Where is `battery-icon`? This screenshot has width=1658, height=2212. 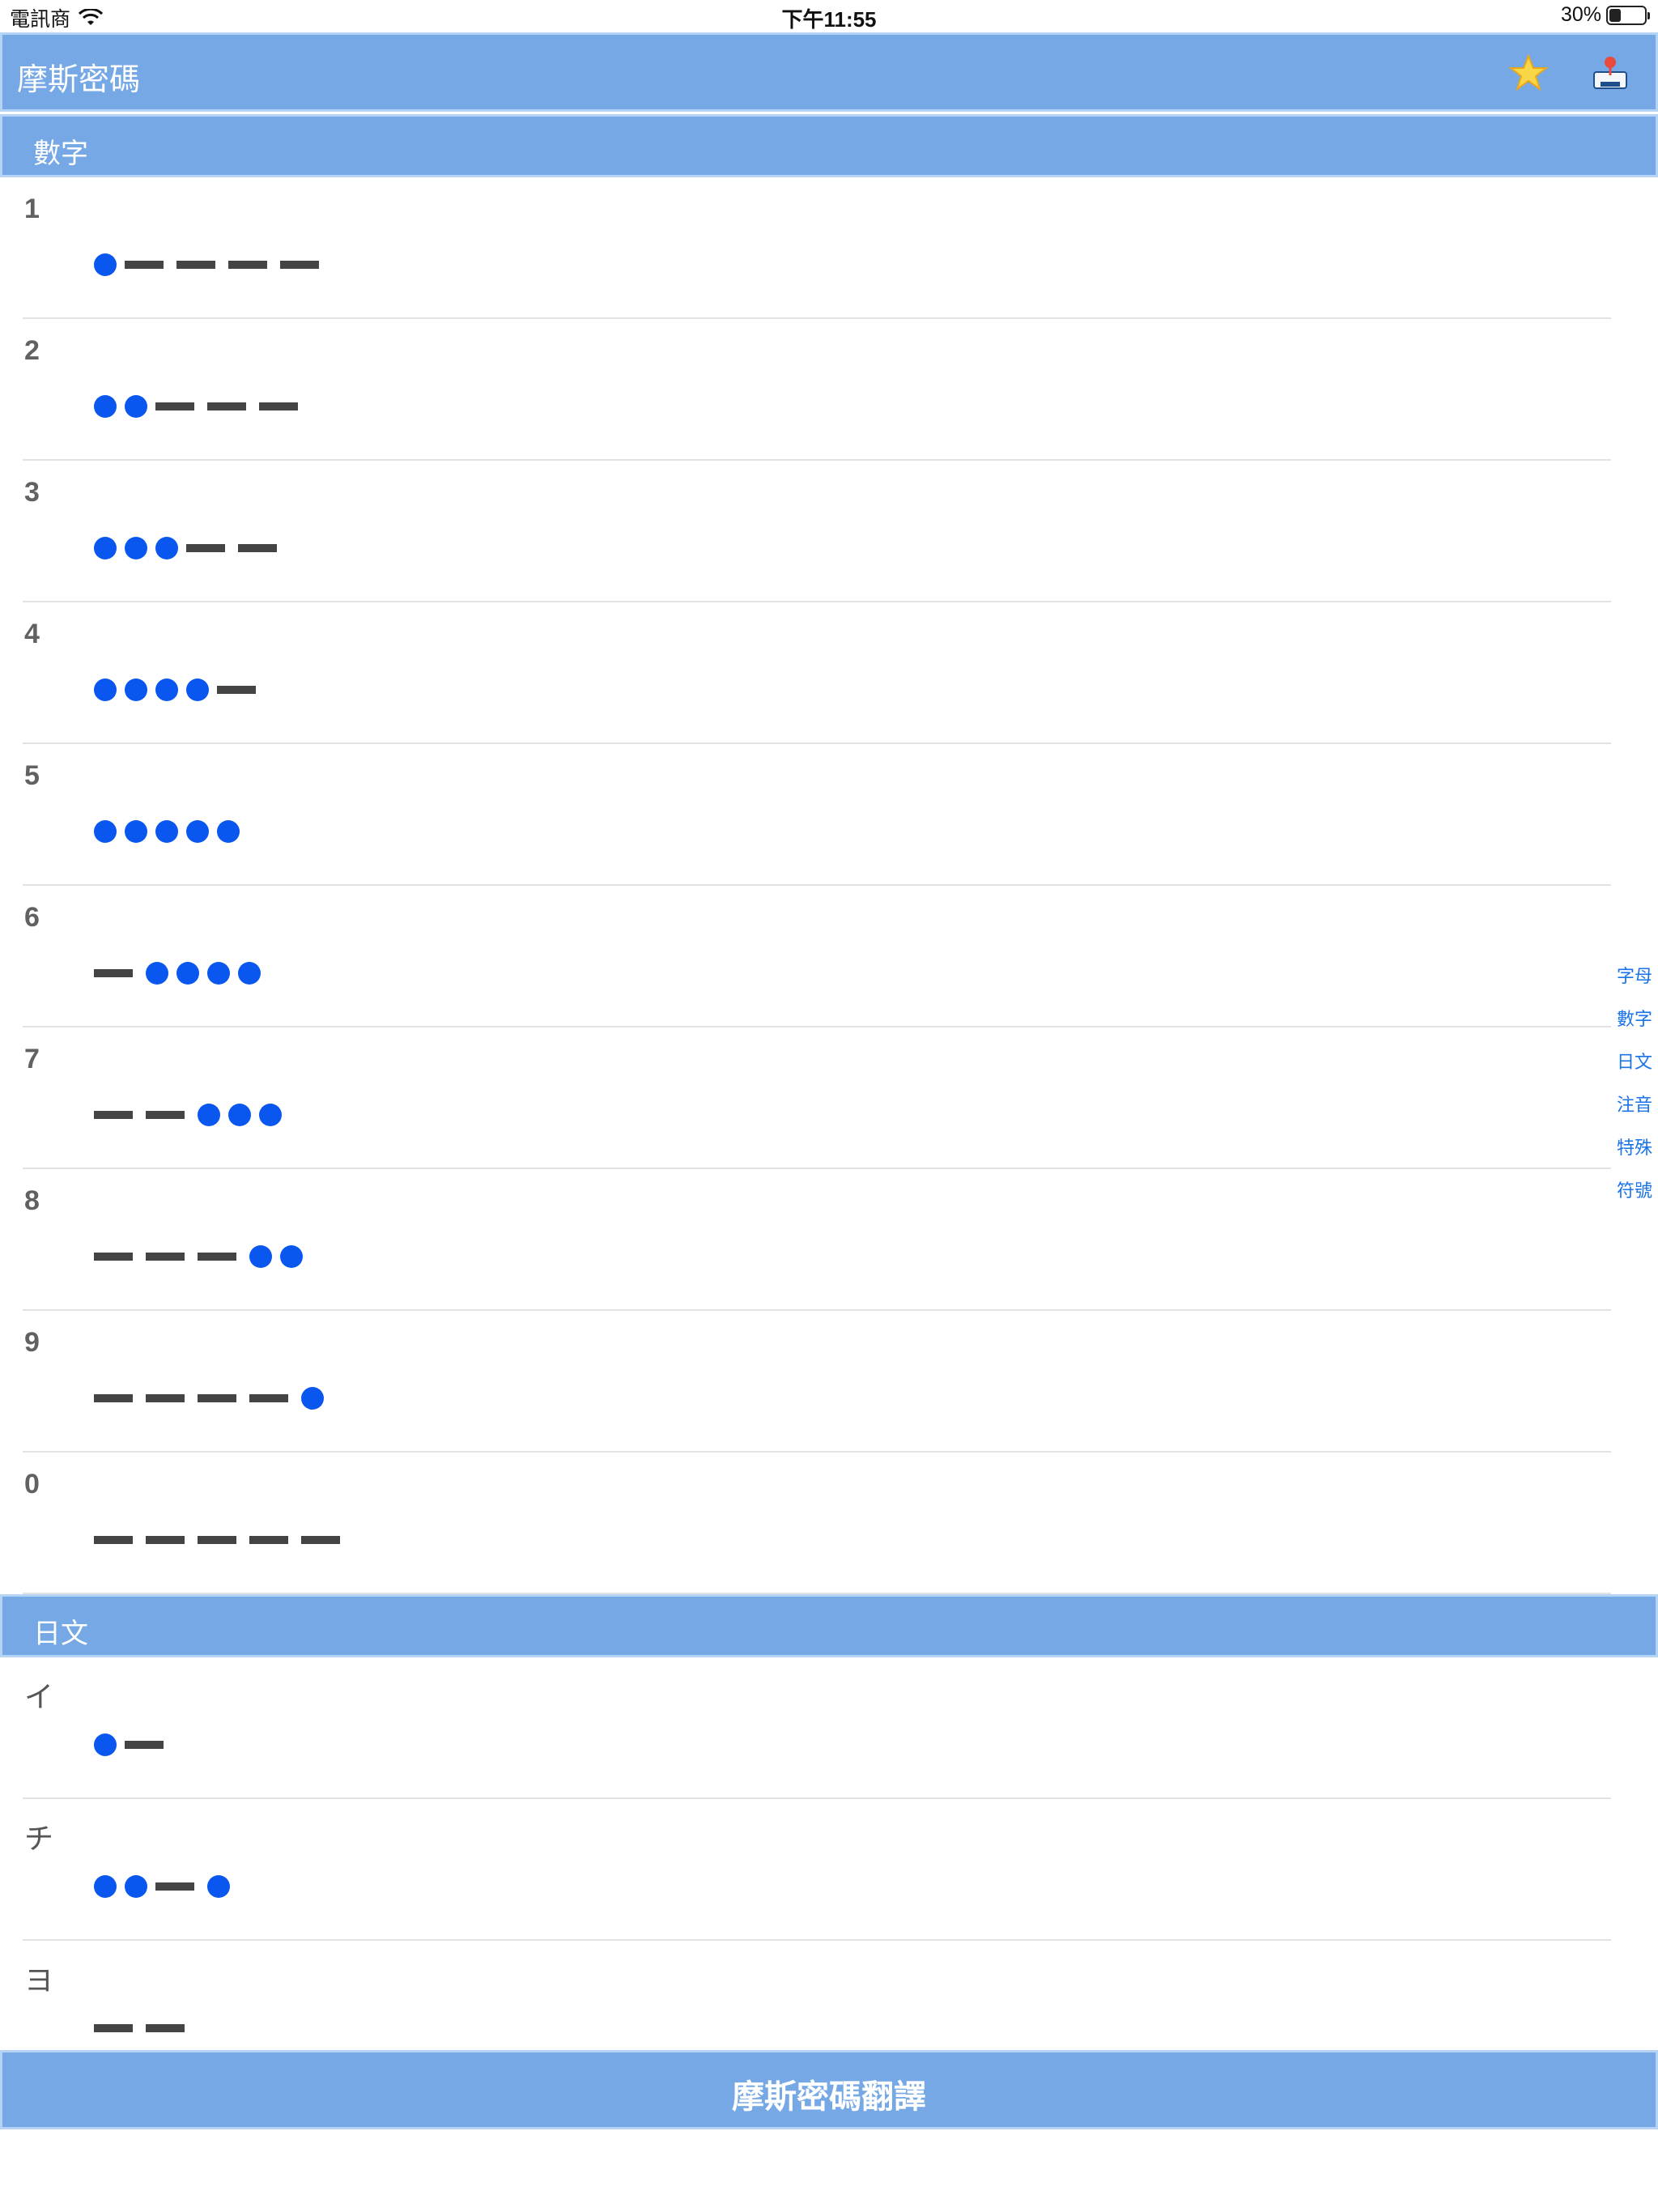
battery-icon is located at coordinates (1628, 15).